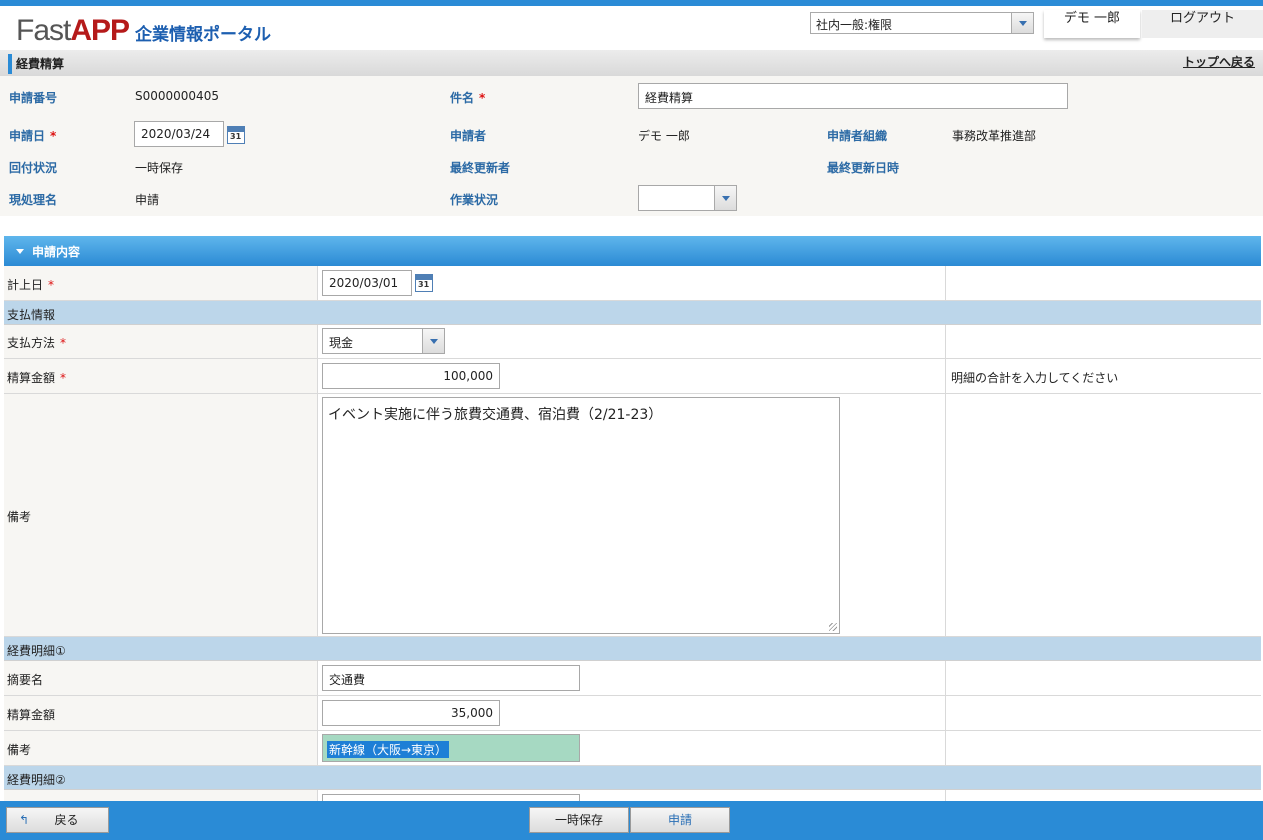  What do you see at coordinates (1035, 378) in the screenshot?
I see `amount-hint: 明細の合計を入力してください` at bounding box center [1035, 378].